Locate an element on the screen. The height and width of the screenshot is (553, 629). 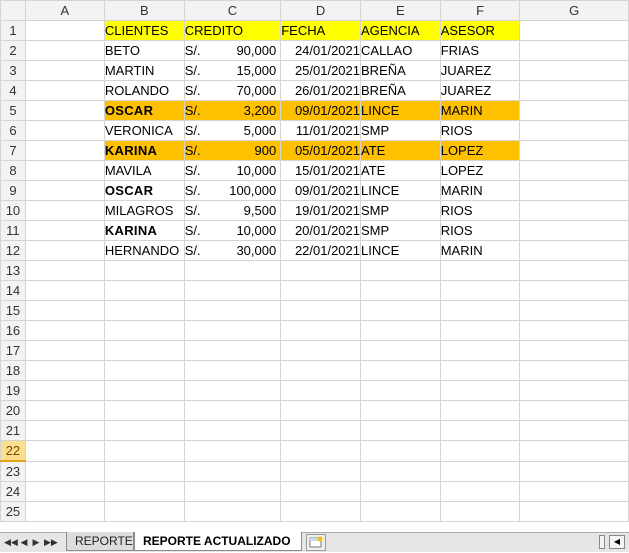
row-header: 23 is located at coordinates (13, 471).